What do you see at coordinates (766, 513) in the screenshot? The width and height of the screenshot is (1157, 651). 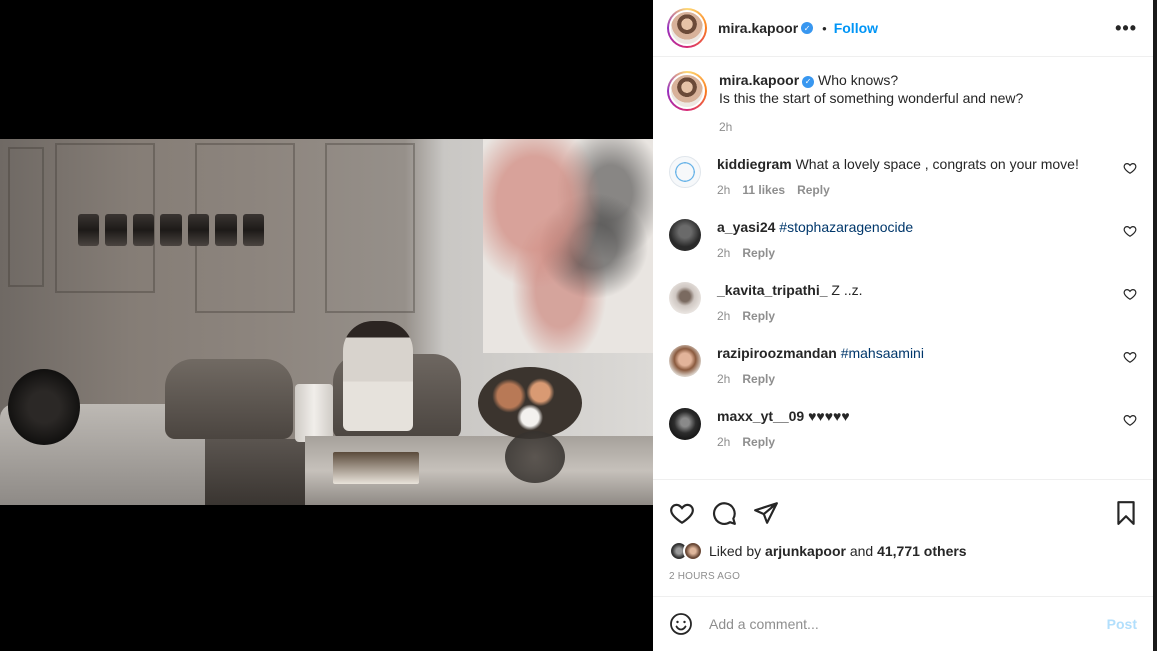 I see `share-icon` at bounding box center [766, 513].